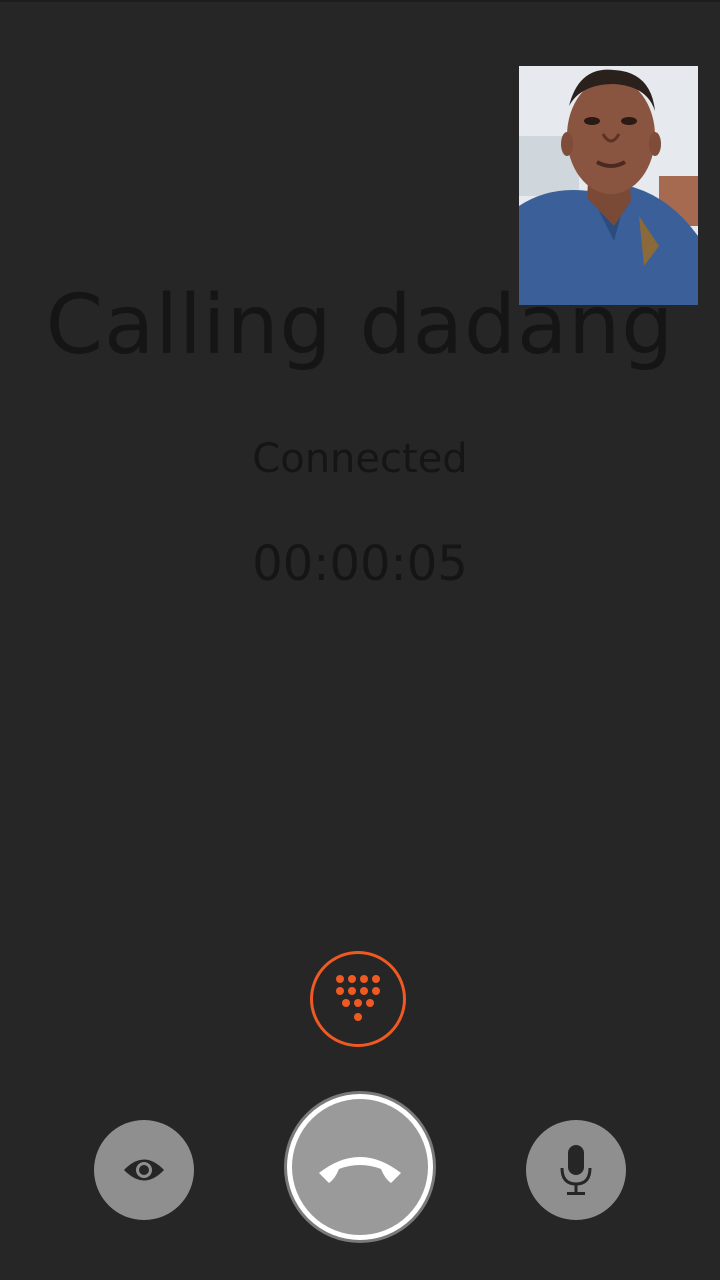 The image size is (720, 1280). I want to click on hangup-button, so click(360, 1167).